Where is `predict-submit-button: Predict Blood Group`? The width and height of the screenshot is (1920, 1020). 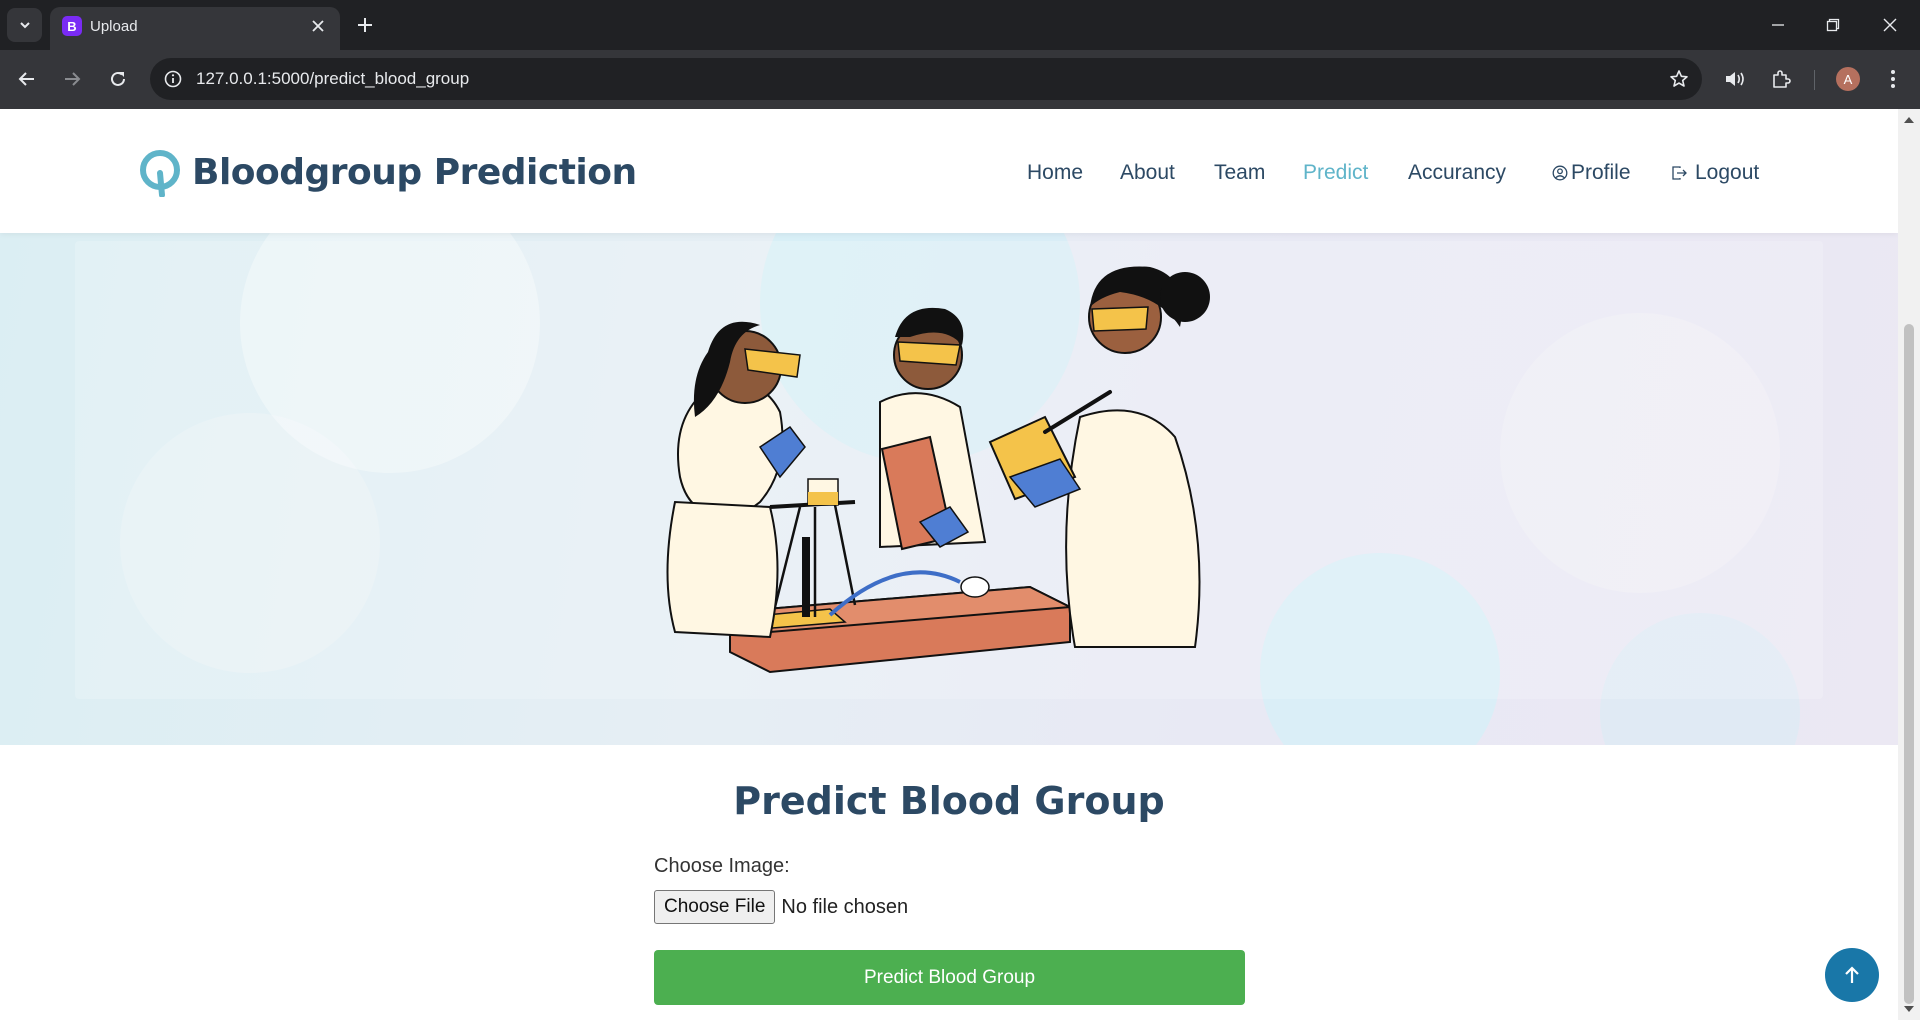 predict-submit-button: Predict Blood Group is located at coordinates (949, 977).